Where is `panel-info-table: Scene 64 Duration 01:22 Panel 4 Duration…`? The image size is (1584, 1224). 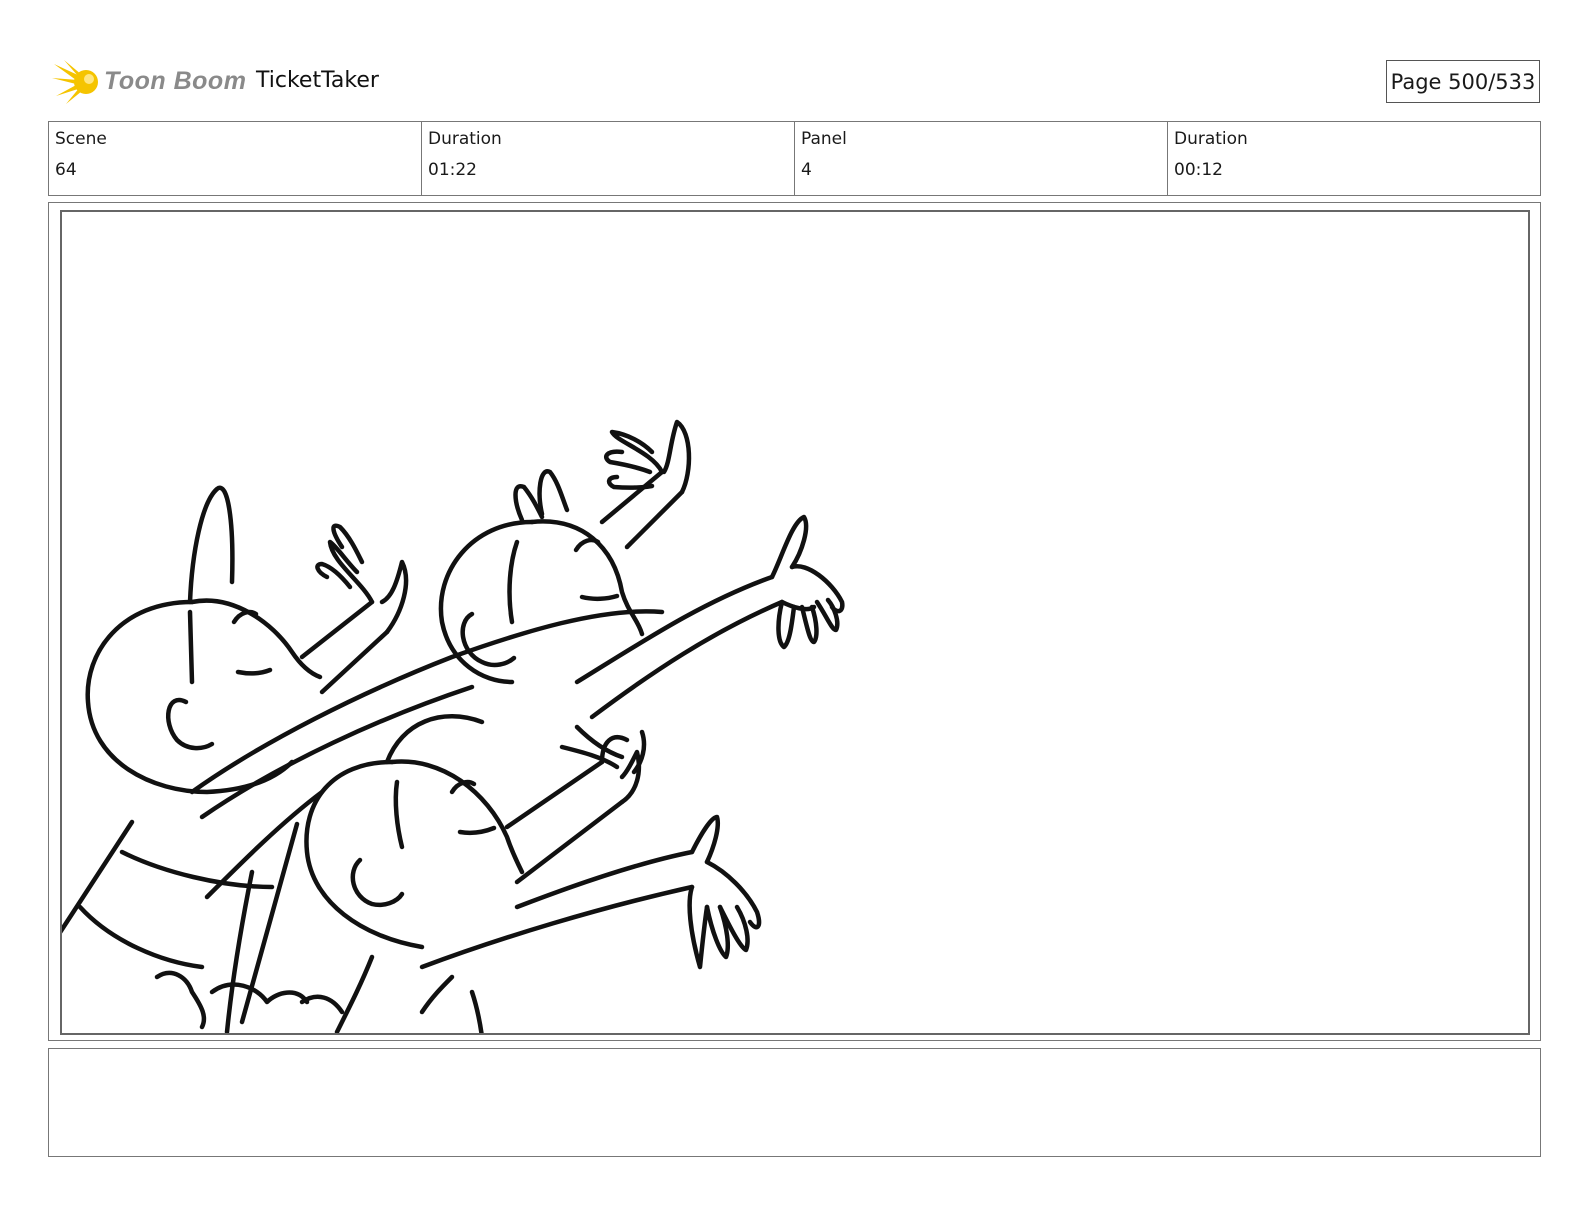 panel-info-table: Scene 64 Duration 01:22 Panel 4 Duration… is located at coordinates (794, 158).